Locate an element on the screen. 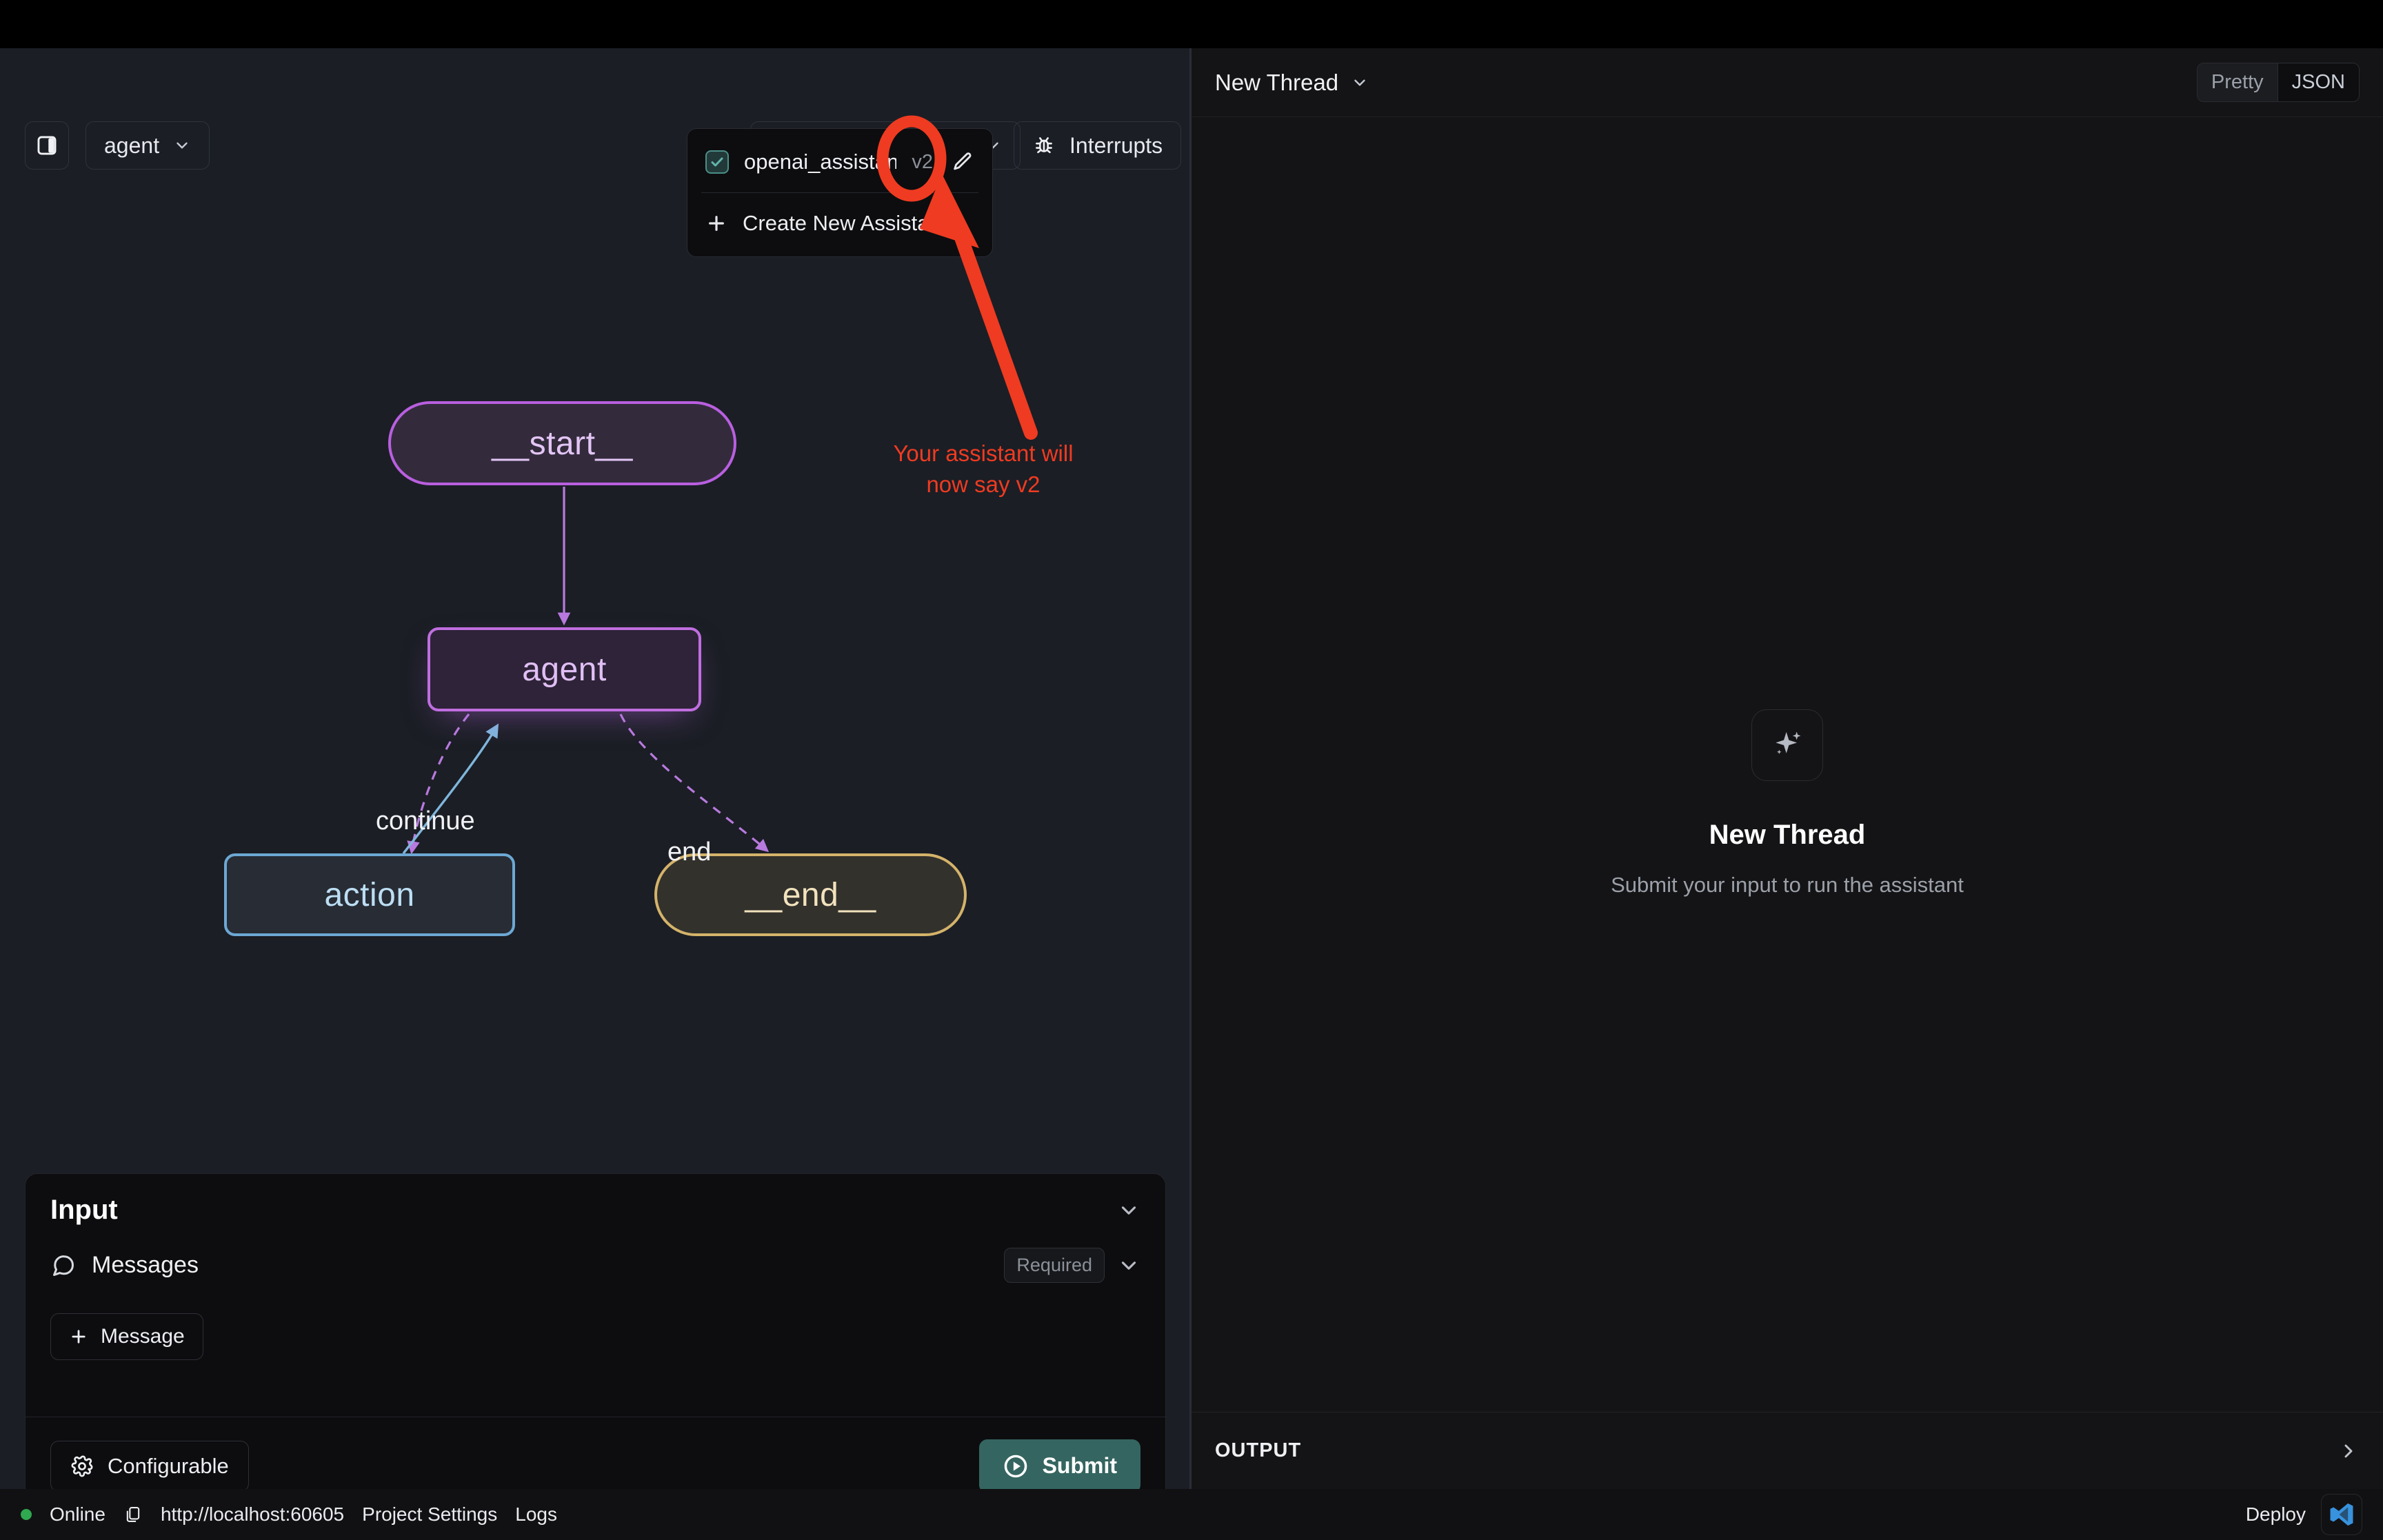 The height and width of the screenshot is (1540, 2383). online-status-label: Online is located at coordinates (77, 1514).